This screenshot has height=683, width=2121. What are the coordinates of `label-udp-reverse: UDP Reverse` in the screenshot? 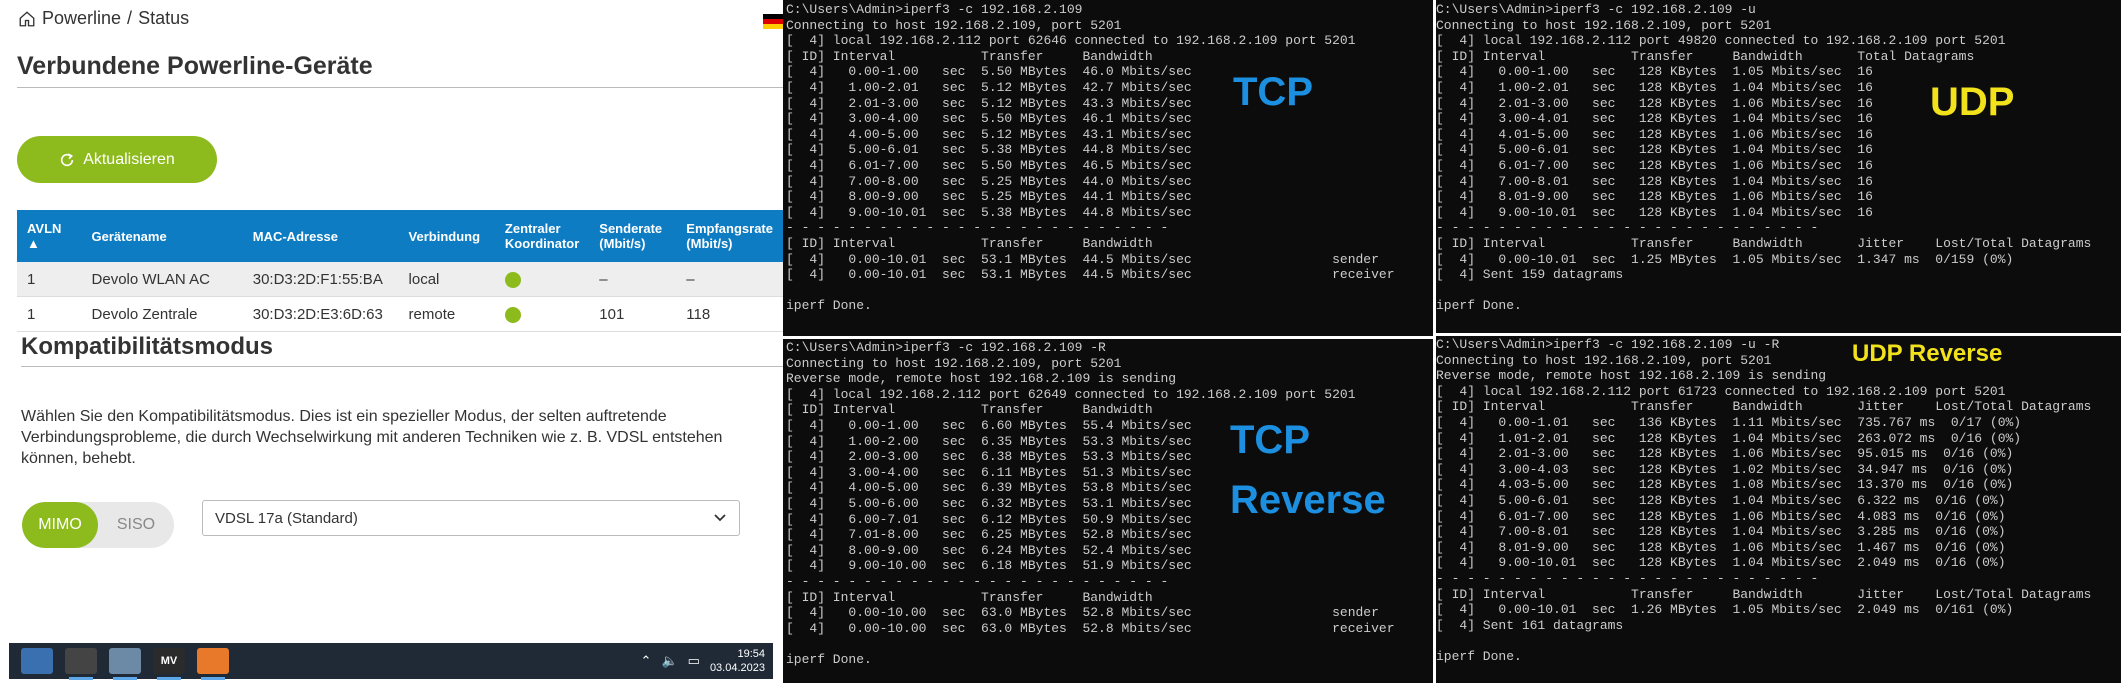 It's located at (1927, 353).